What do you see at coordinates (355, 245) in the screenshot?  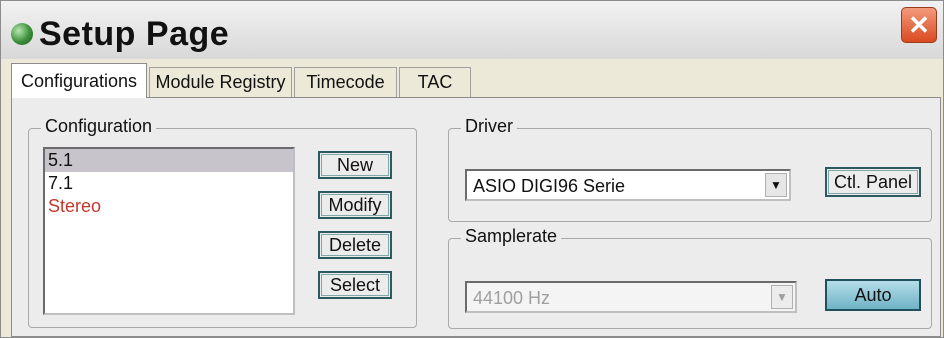 I see `delete-button: Delete` at bounding box center [355, 245].